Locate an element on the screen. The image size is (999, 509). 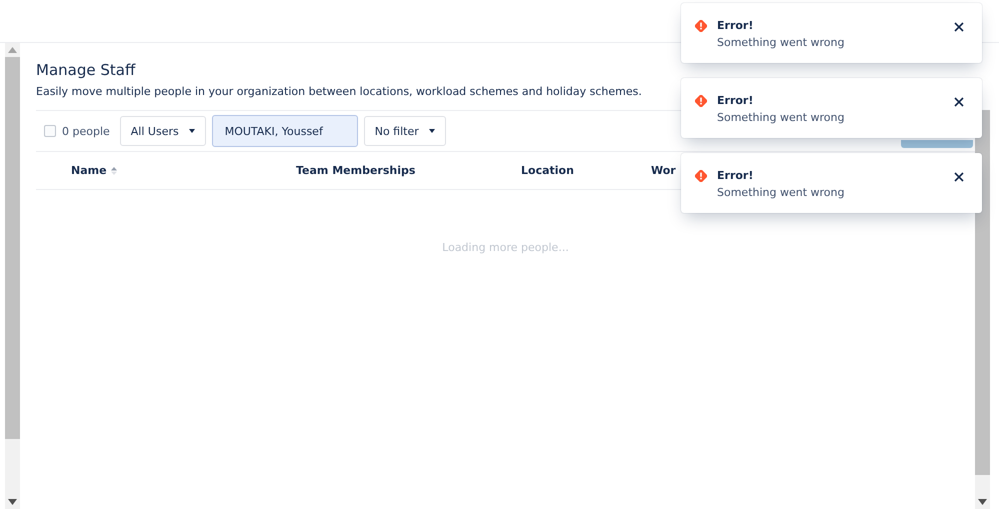
sort-icon is located at coordinates (113, 170).